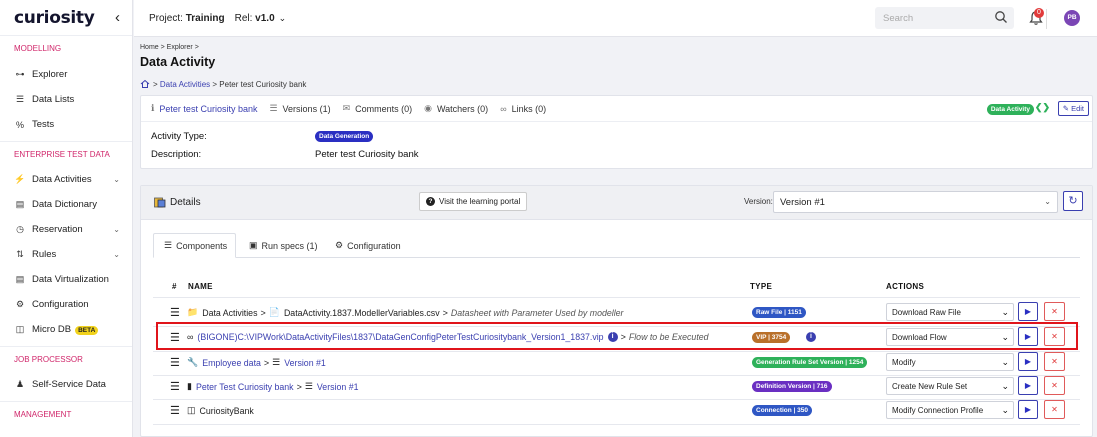 The width and height of the screenshot is (1097, 437). Describe the element at coordinates (915, 202) in the screenshot. I see `version-select: Version #1 ⌄` at that location.